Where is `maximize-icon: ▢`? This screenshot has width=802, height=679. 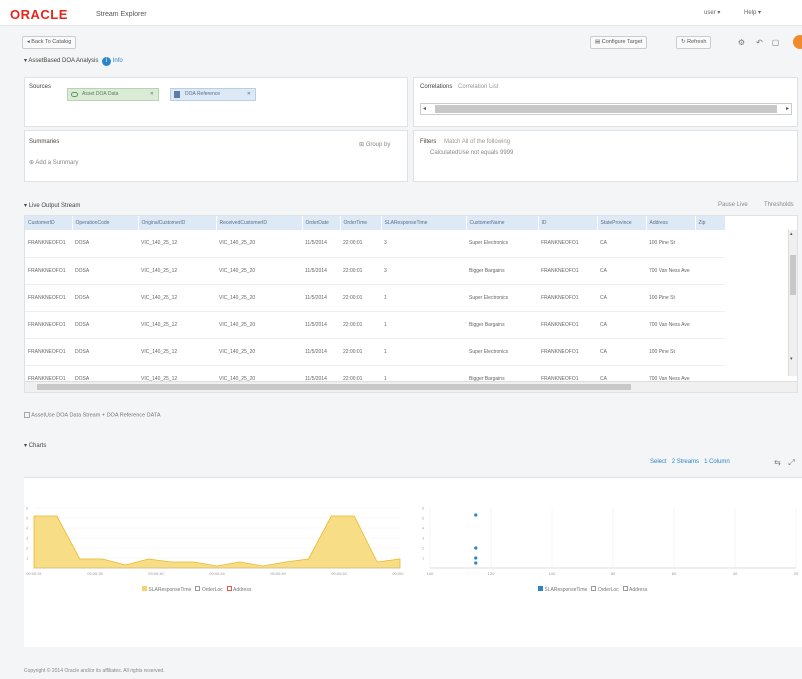 maximize-icon: ▢ is located at coordinates (775, 42).